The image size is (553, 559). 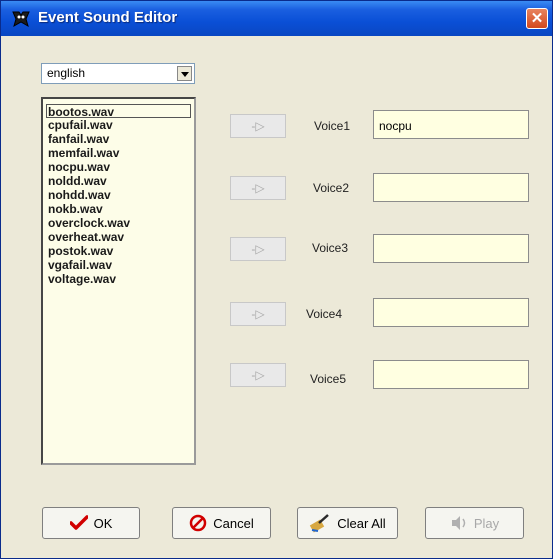 I want to click on list-item: nokb.wav, so click(x=75, y=209).